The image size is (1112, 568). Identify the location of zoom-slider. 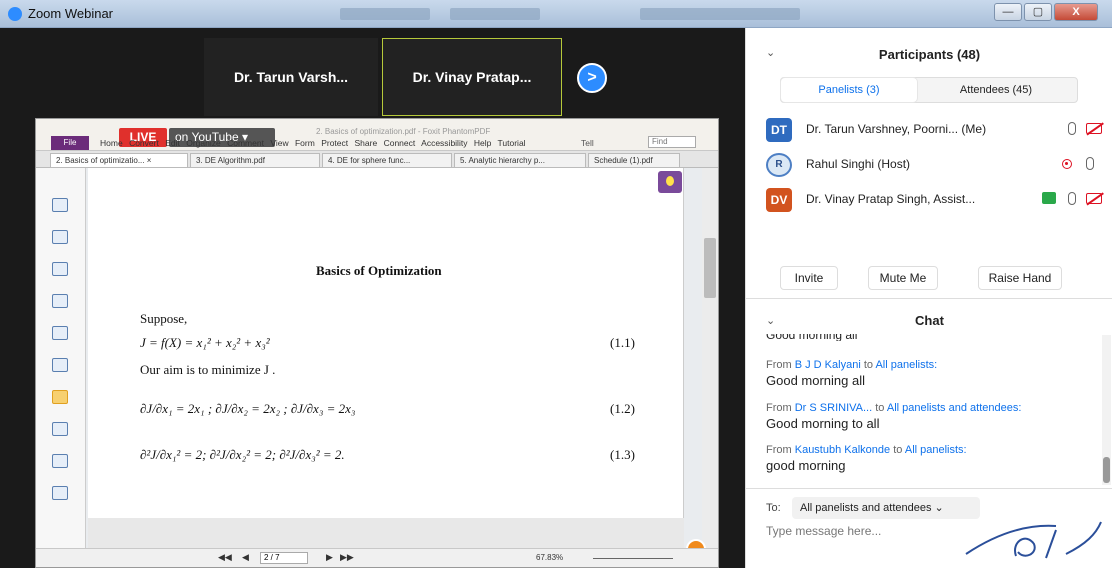
(633, 558).